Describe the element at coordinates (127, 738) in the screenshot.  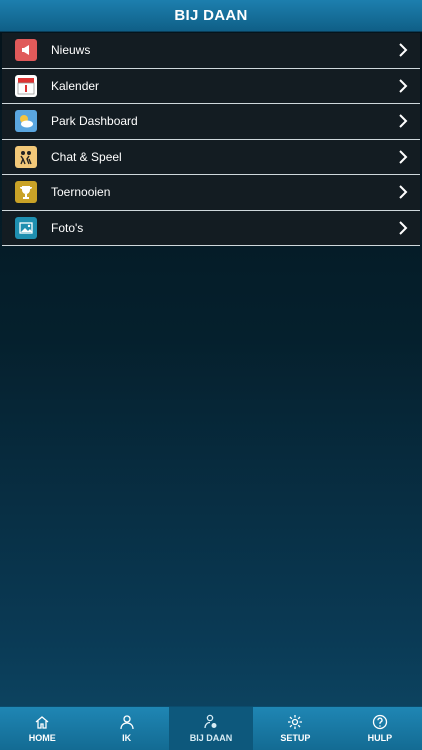
I see `tab-label: IK` at that location.